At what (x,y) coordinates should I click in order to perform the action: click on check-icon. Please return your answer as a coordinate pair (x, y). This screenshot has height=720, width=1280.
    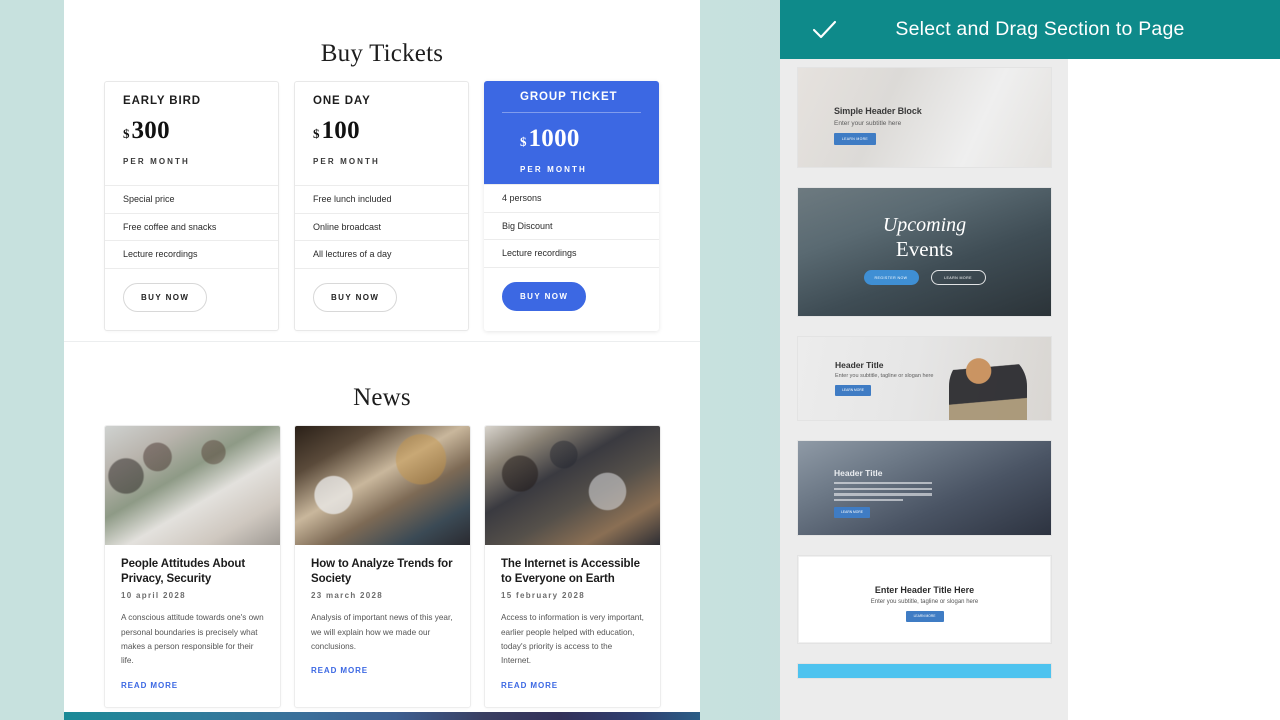
    Looking at the image, I should click on (824, 30).